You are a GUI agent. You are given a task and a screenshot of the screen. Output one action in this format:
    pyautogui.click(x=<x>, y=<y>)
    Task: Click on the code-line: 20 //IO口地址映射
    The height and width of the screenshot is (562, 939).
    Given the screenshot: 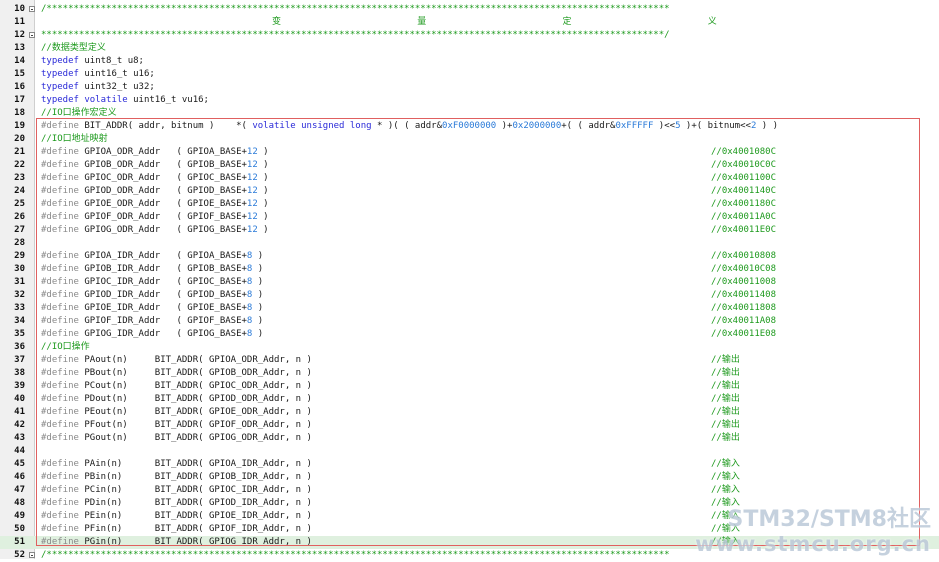 What is the action you would take?
    pyautogui.click(x=469, y=139)
    